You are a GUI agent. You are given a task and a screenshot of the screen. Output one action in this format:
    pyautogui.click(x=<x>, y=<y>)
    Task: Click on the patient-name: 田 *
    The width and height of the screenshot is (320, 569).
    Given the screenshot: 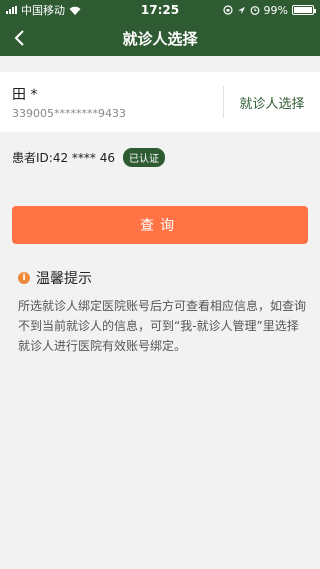 What is the action you would take?
    pyautogui.click(x=25, y=95)
    